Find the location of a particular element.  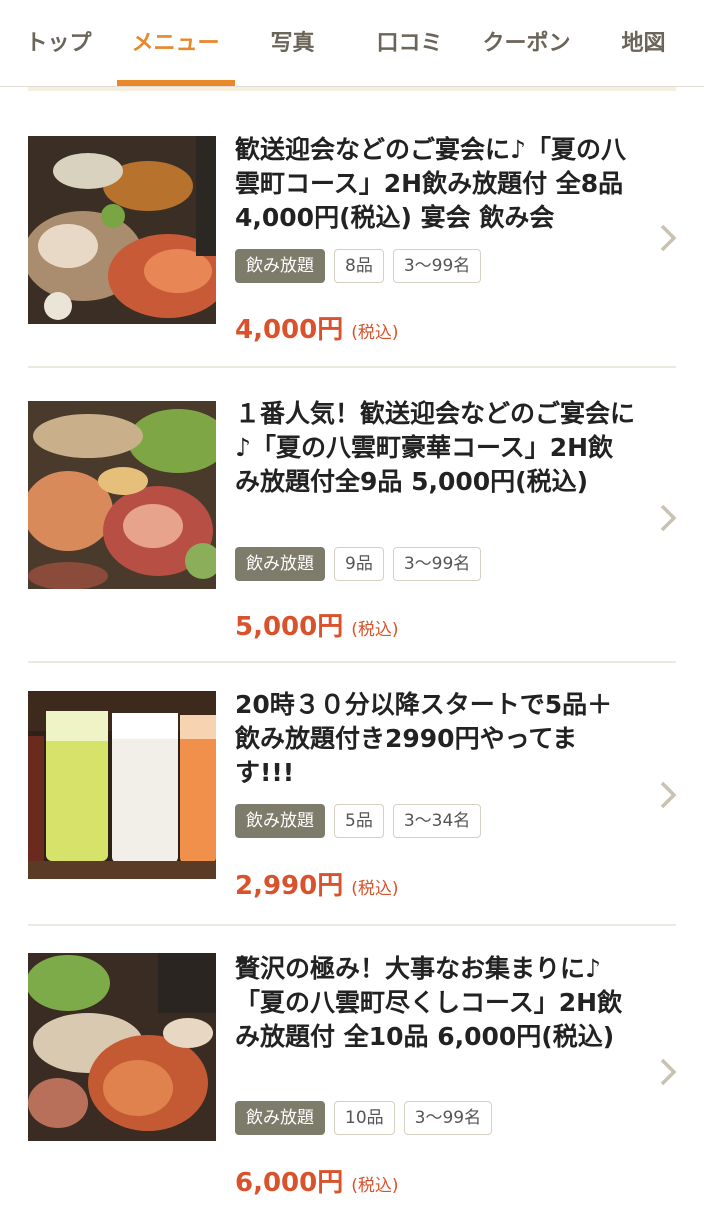

price-amount: 5,000円 is located at coordinates (289, 627).